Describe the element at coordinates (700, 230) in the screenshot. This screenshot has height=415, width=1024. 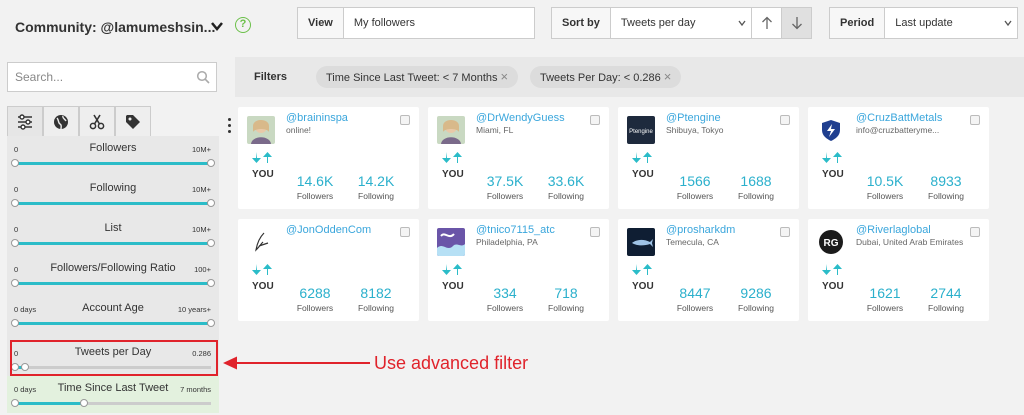
I see `user-handle-link: @prosharkdm` at that location.